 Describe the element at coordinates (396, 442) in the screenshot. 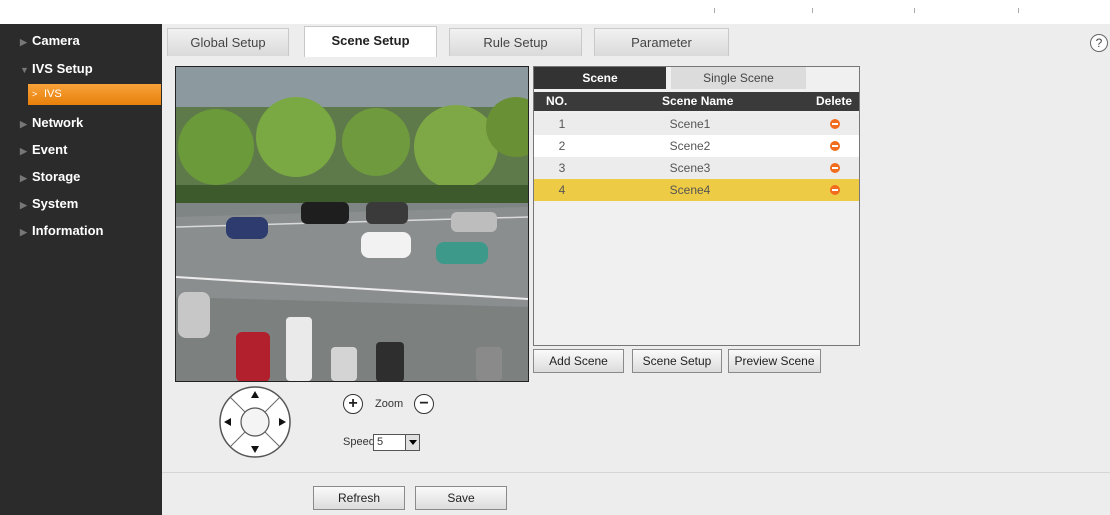

I see `speed-select: 5` at that location.